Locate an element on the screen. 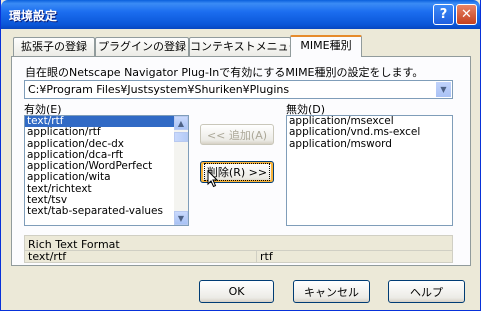 The width and height of the screenshot is (481, 311). tab-extension-registration: 拡張子の登録 is located at coordinates (54, 46).